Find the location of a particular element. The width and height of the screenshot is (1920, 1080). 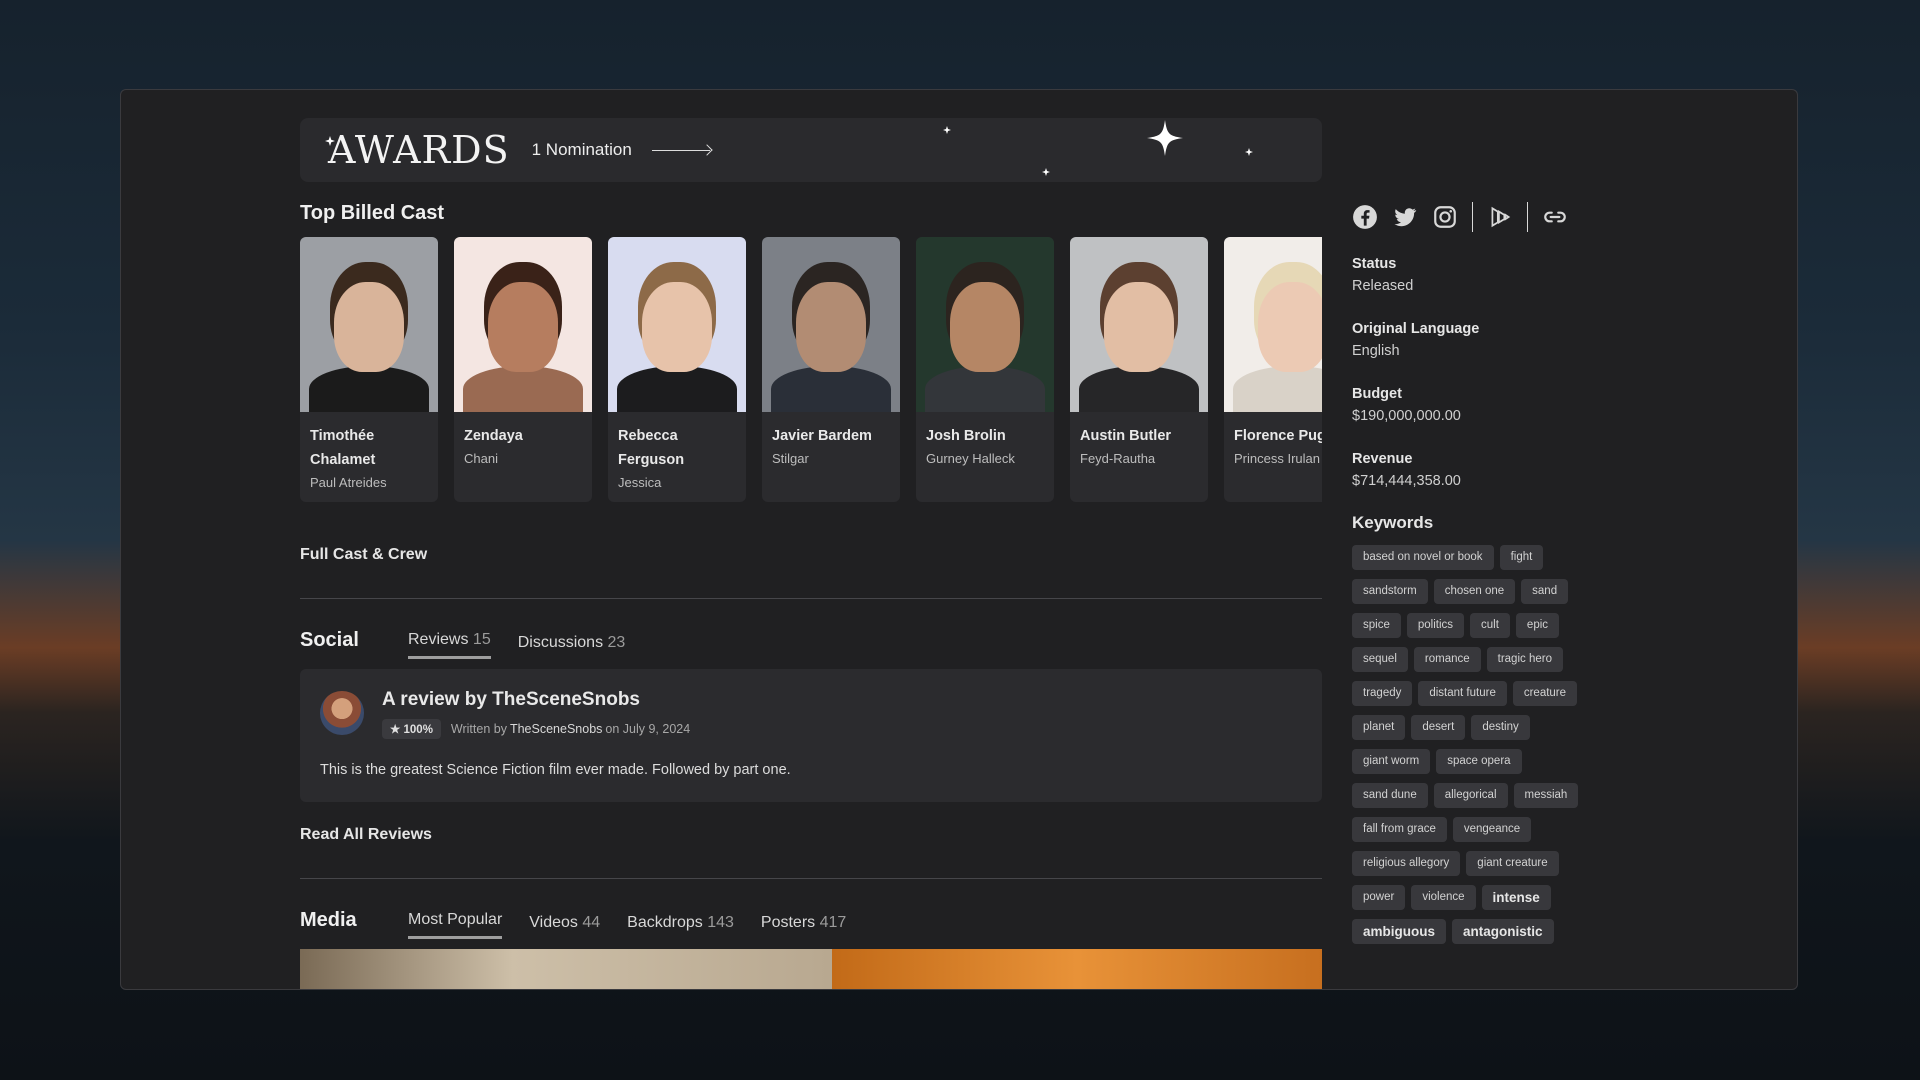

keyword-tag: sequel is located at coordinates (1380, 659).